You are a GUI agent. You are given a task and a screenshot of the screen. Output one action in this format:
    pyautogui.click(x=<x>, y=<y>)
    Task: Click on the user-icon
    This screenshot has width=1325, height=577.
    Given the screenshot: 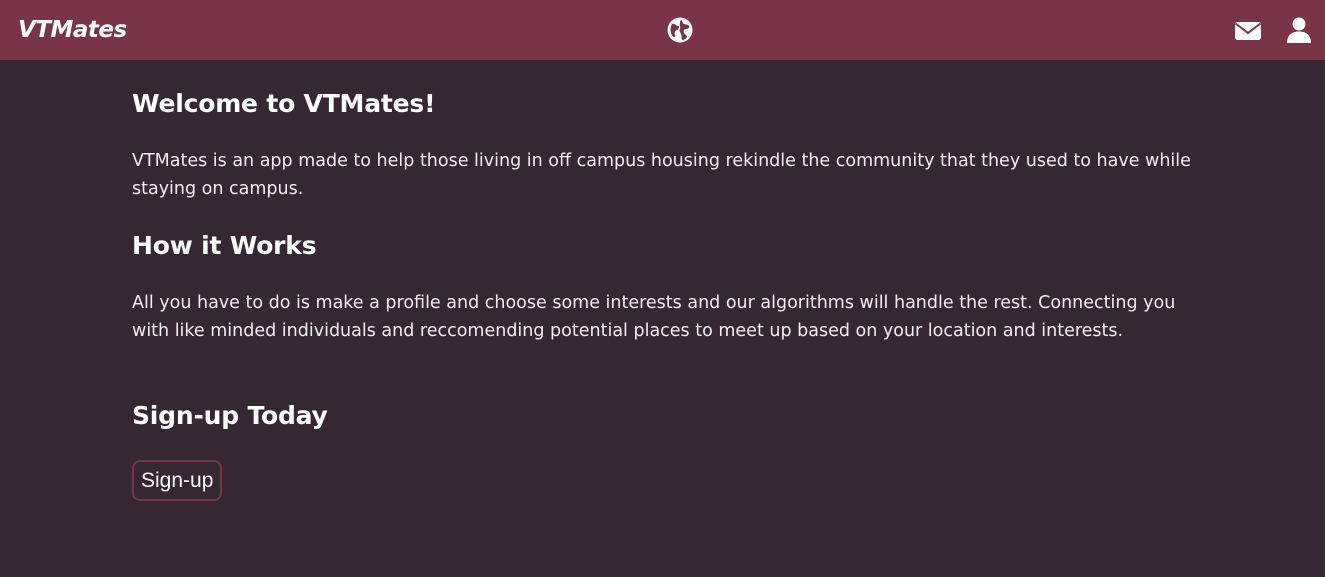 What is the action you would take?
    pyautogui.click(x=1299, y=30)
    